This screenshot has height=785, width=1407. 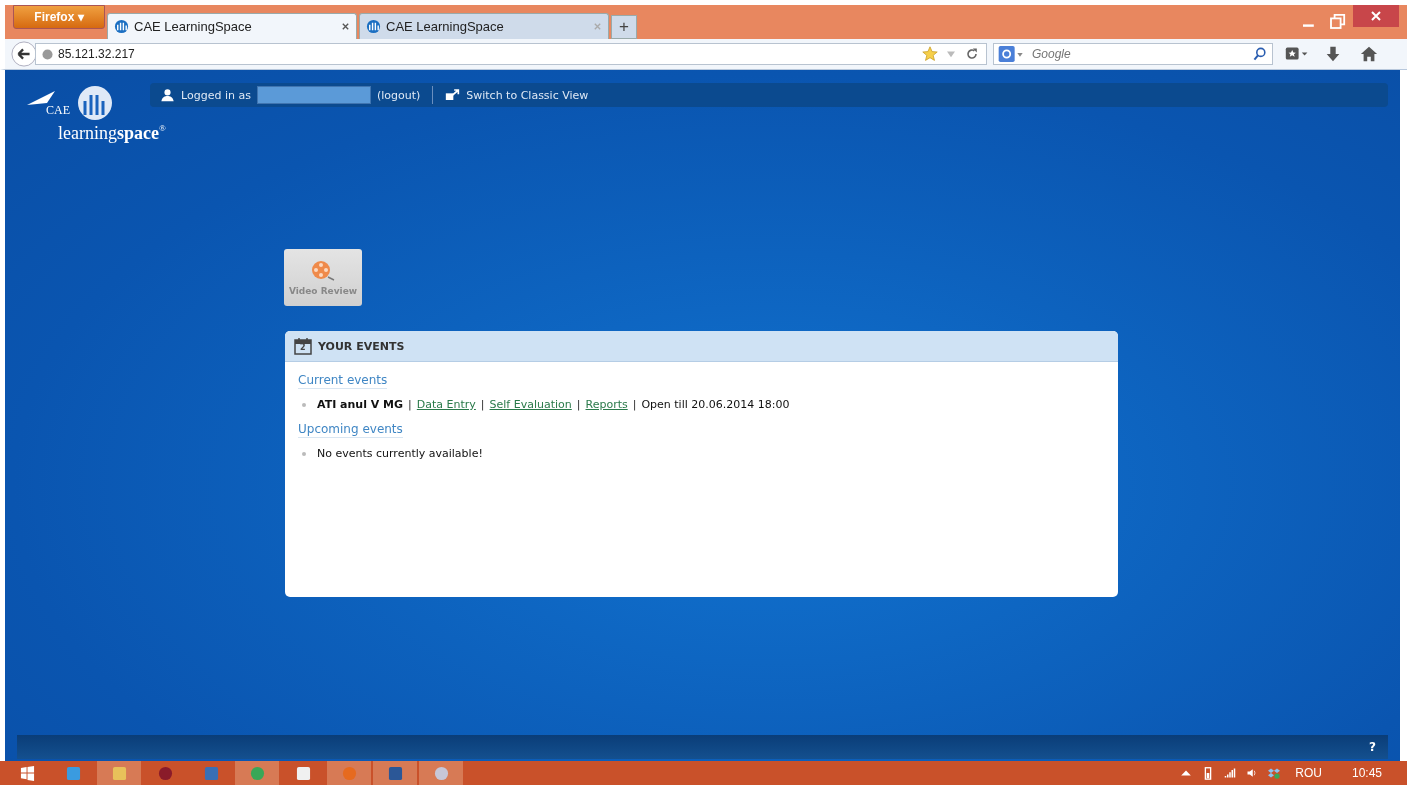 I want to click on event-status: Open till 20.06.2014 18:00, so click(x=715, y=404).